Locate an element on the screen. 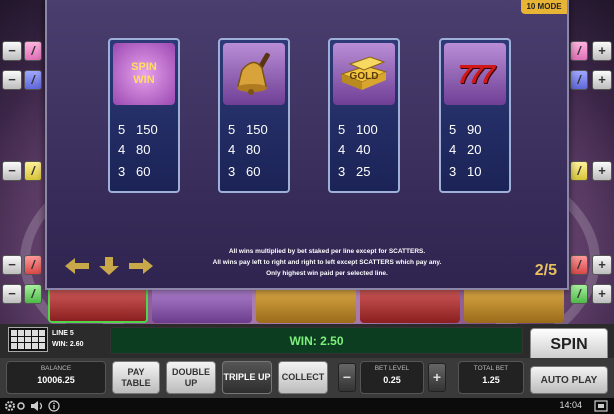  auto-play-button: AUTO PLAY is located at coordinates (569, 380).